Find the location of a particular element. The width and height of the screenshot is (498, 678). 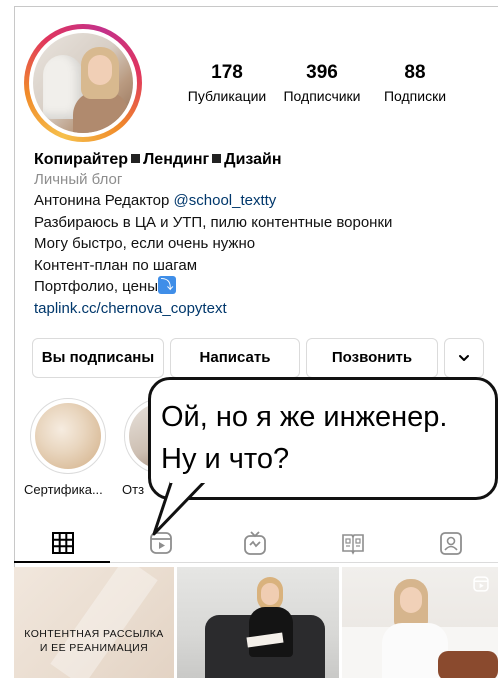

bio-line-3: Могу быстро, если очень нужно is located at coordinates (145, 243).